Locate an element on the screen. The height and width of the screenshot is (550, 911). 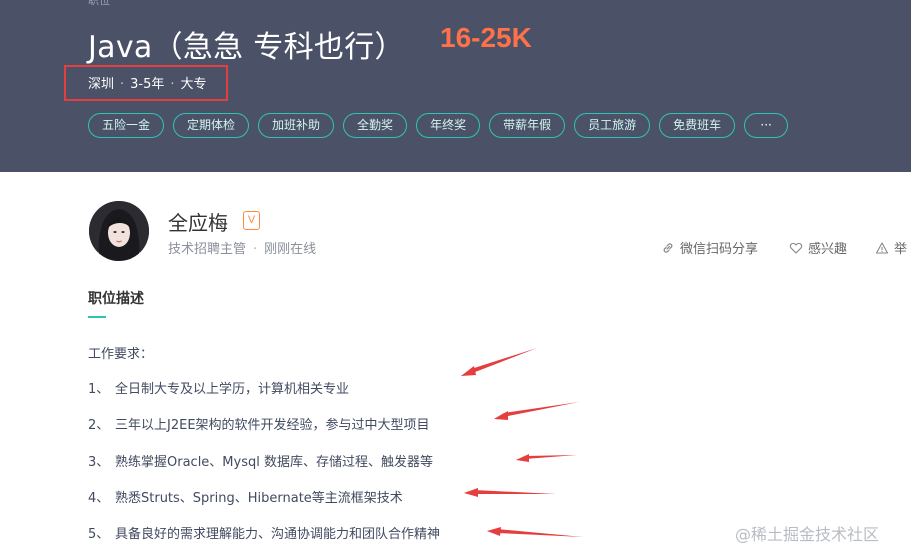
more-benefits-button: ··· is located at coordinates (766, 125).